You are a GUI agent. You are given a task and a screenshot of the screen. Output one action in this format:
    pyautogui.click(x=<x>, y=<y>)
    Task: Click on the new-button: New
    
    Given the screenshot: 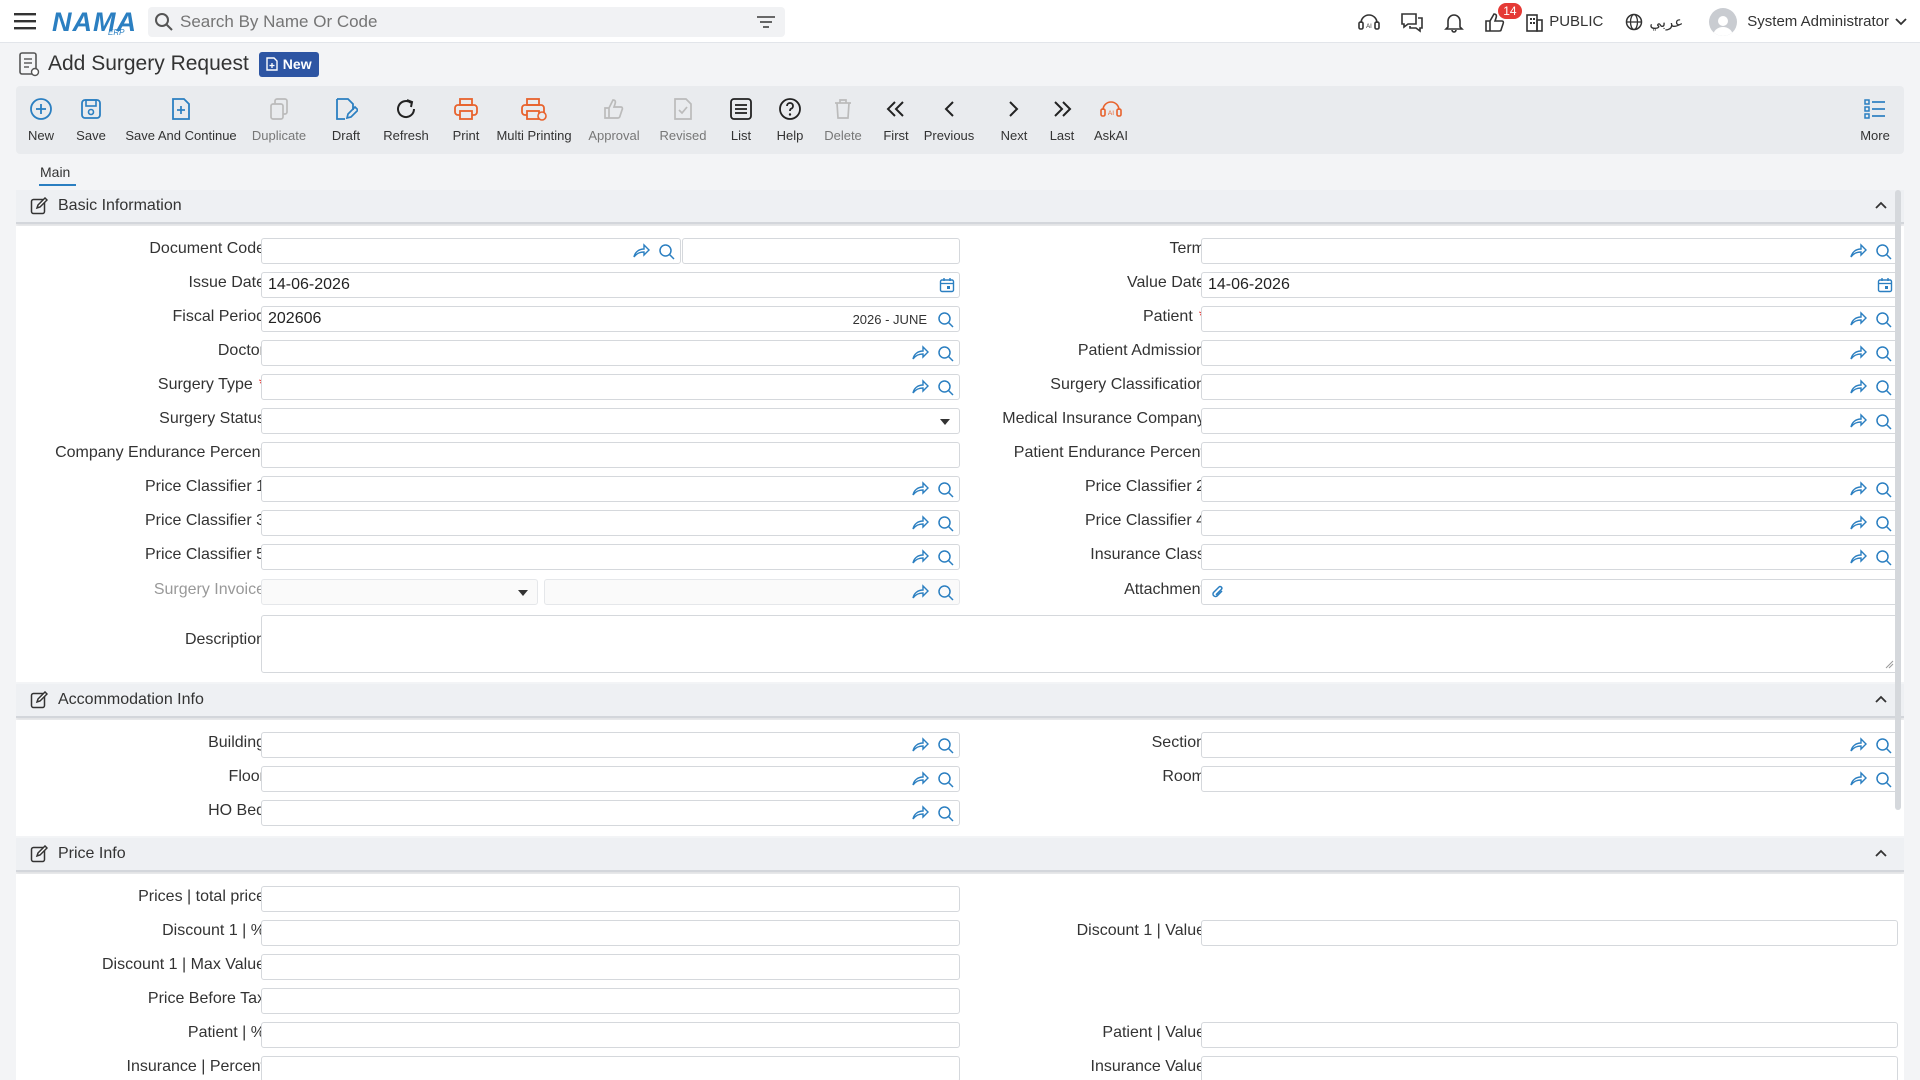 What is the action you would take?
    pyautogui.click(x=41, y=120)
    